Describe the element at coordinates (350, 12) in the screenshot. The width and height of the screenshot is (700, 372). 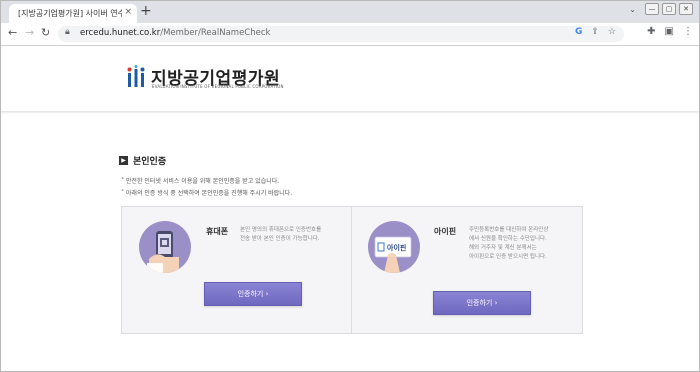
I see `tab-strip: [지방공기업평가원] 사이버 연수 × + ⌄ — ▢ ✕` at that location.